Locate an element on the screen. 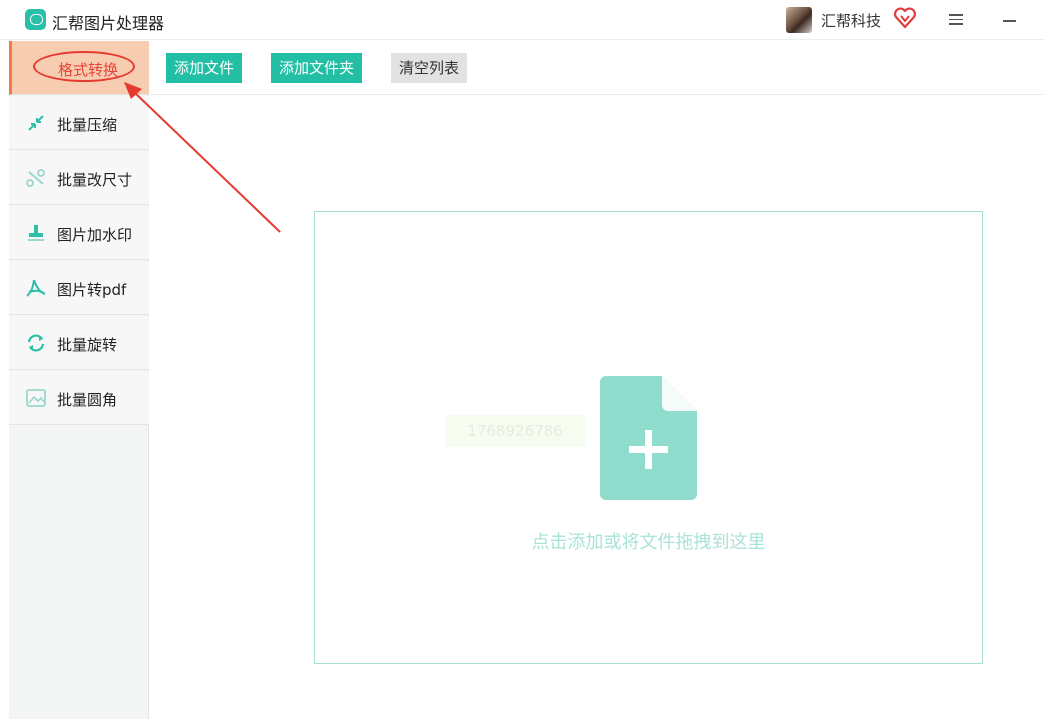  sidebar-item-label: 批量旋转 is located at coordinates (87, 345).